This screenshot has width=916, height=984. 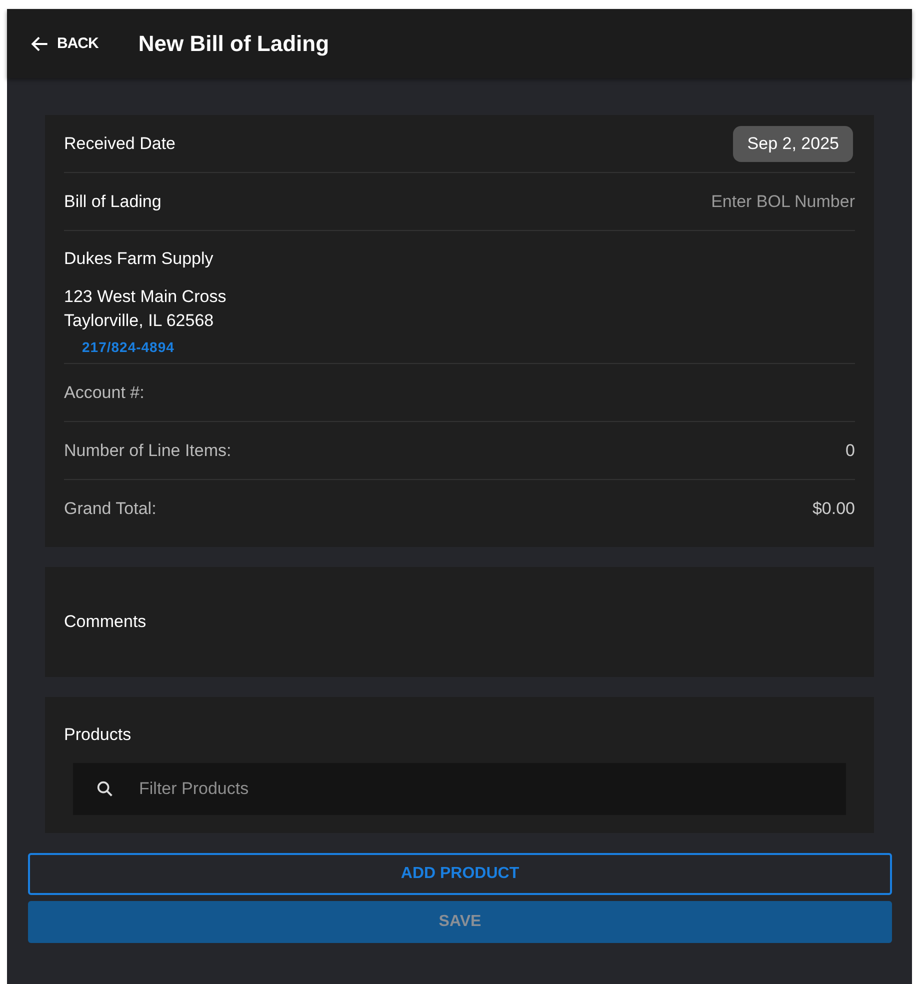 I want to click on date-picker-button: Sep 2, 2025, so click(x=793, y=144).